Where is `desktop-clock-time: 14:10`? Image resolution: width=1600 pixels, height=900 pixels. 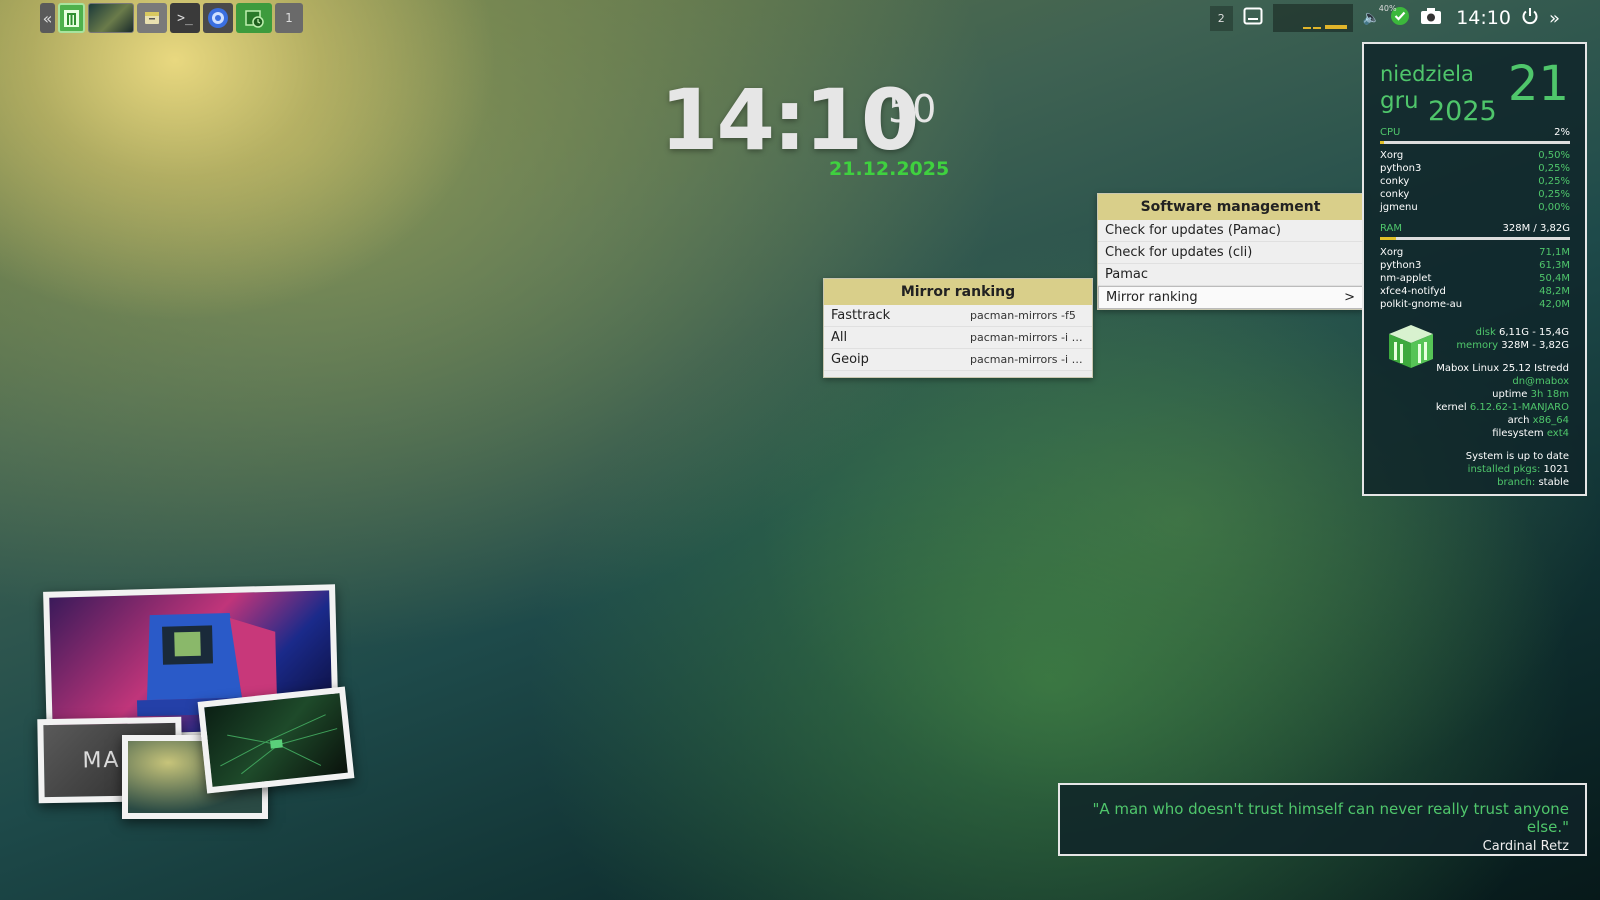 desktop-clock-time: 14:10 is located at coordinates (789, 120).